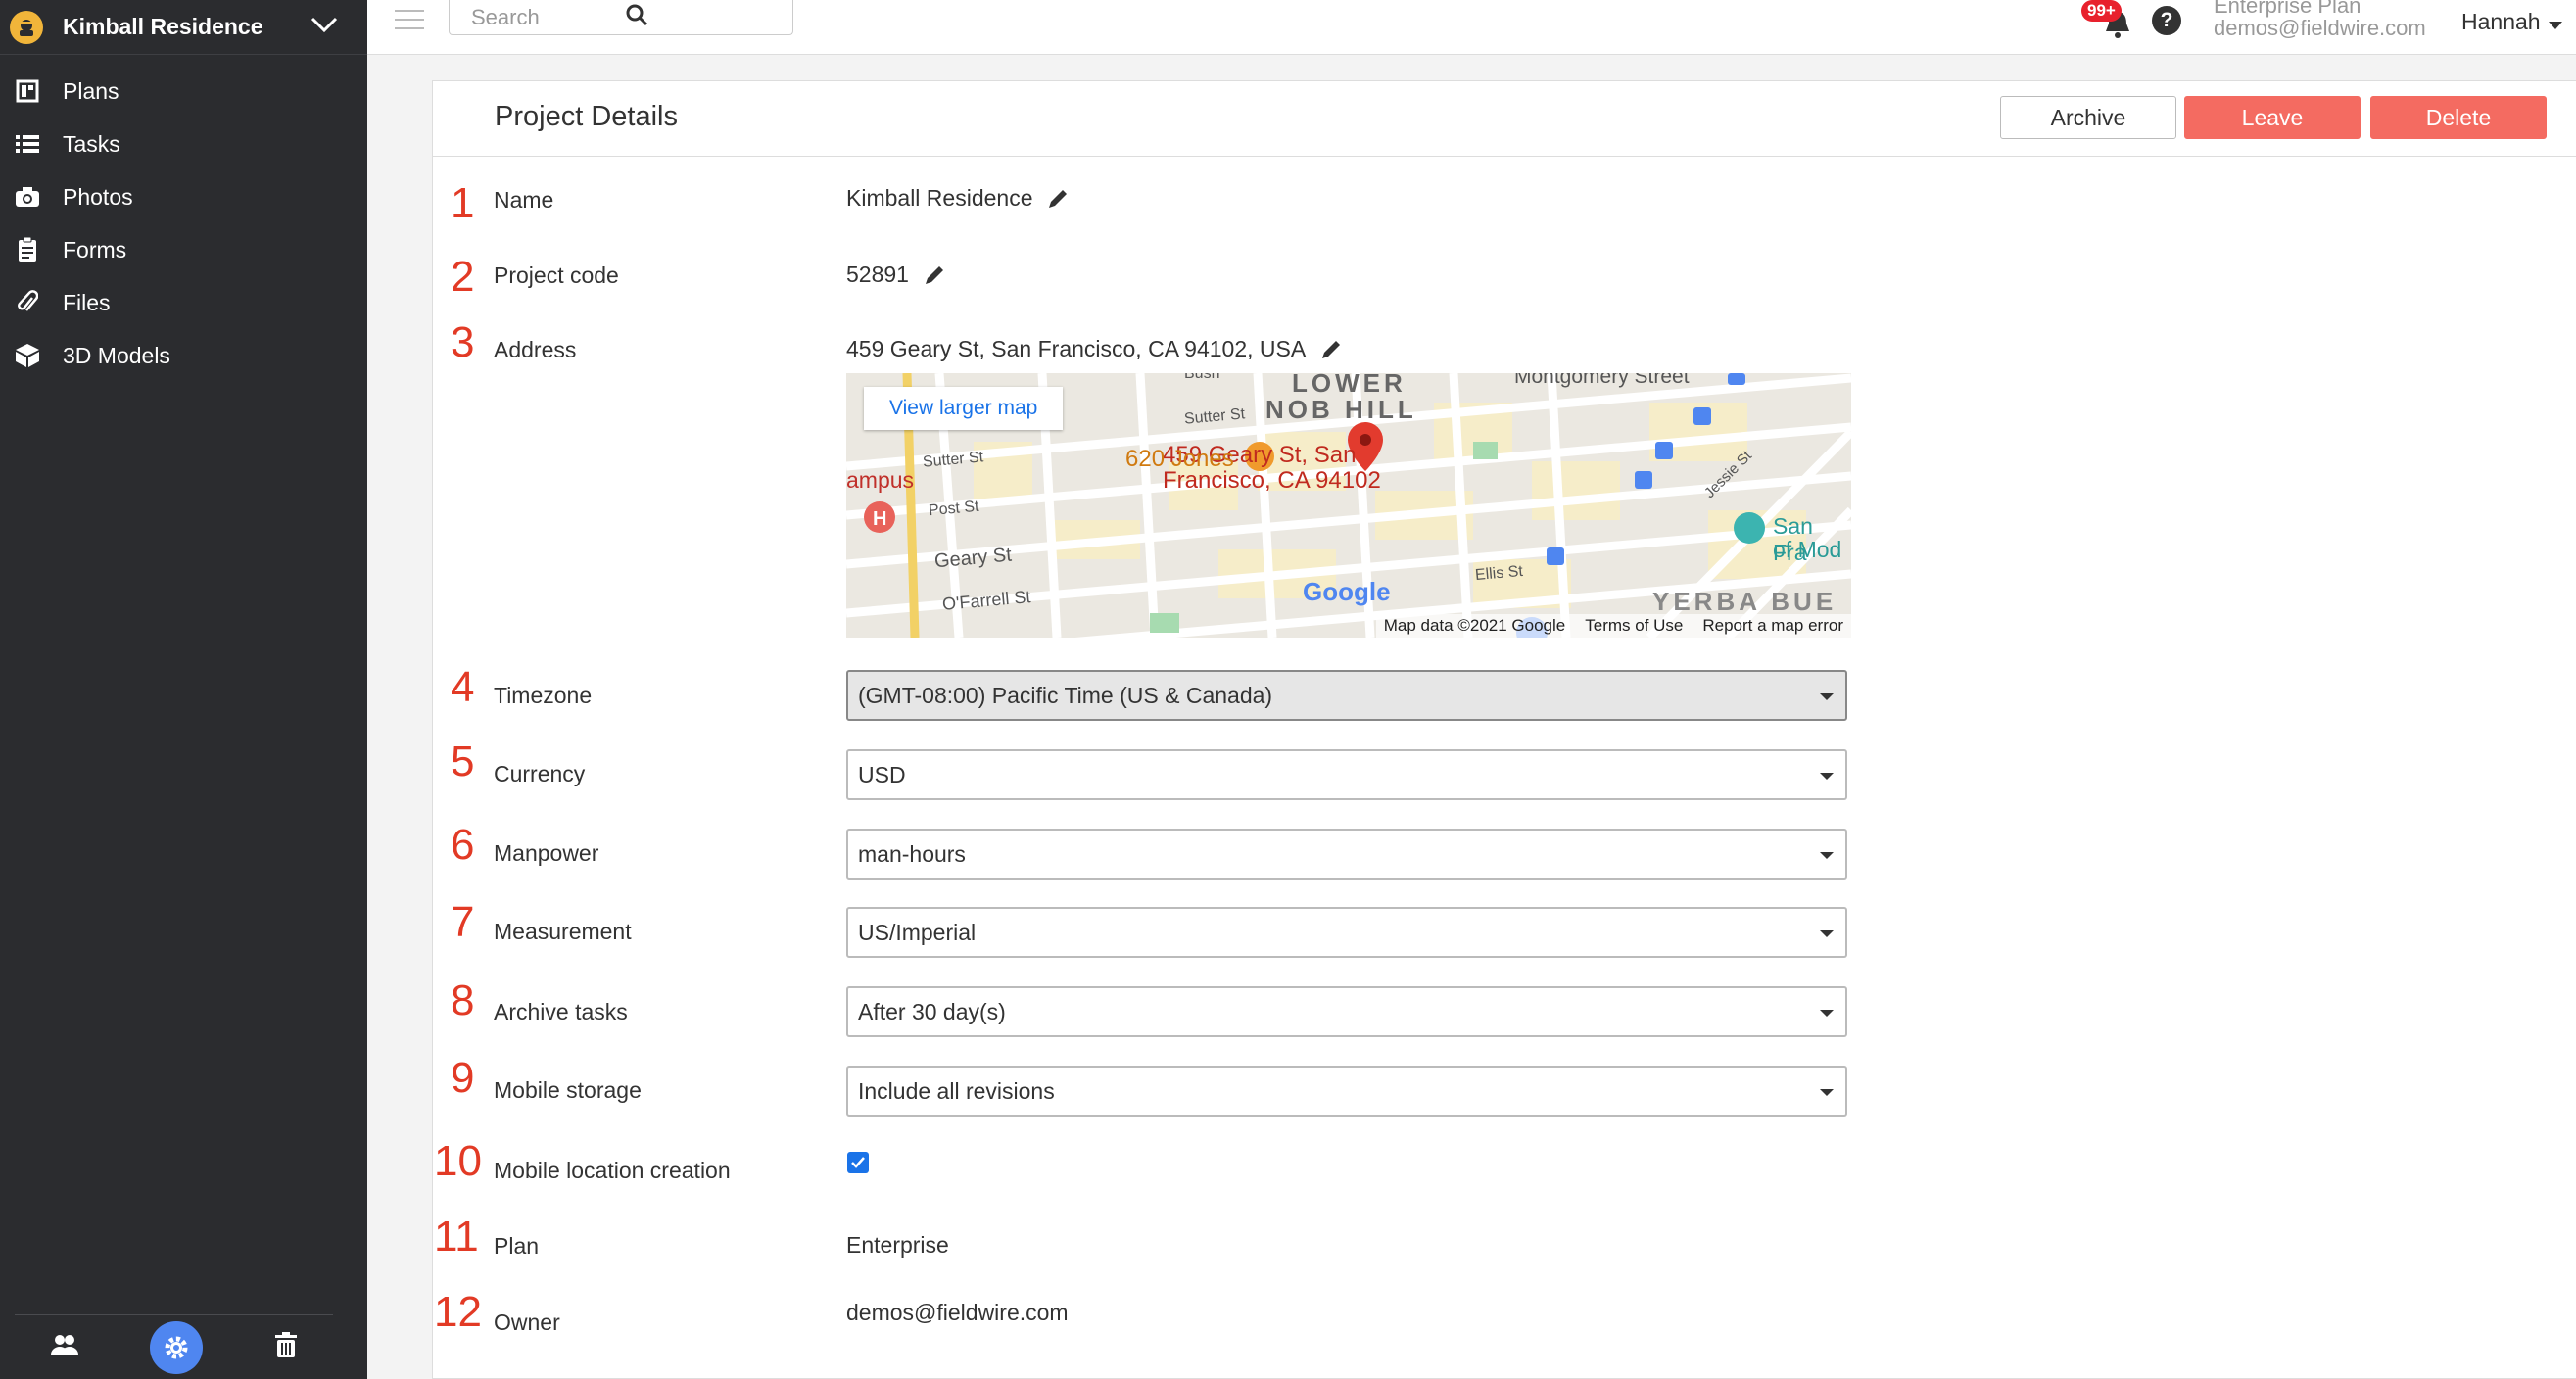 The width and height of the screenshot is (2576, 1379). I want to click on sidebar-item-label: Forms, so click(95, 249).